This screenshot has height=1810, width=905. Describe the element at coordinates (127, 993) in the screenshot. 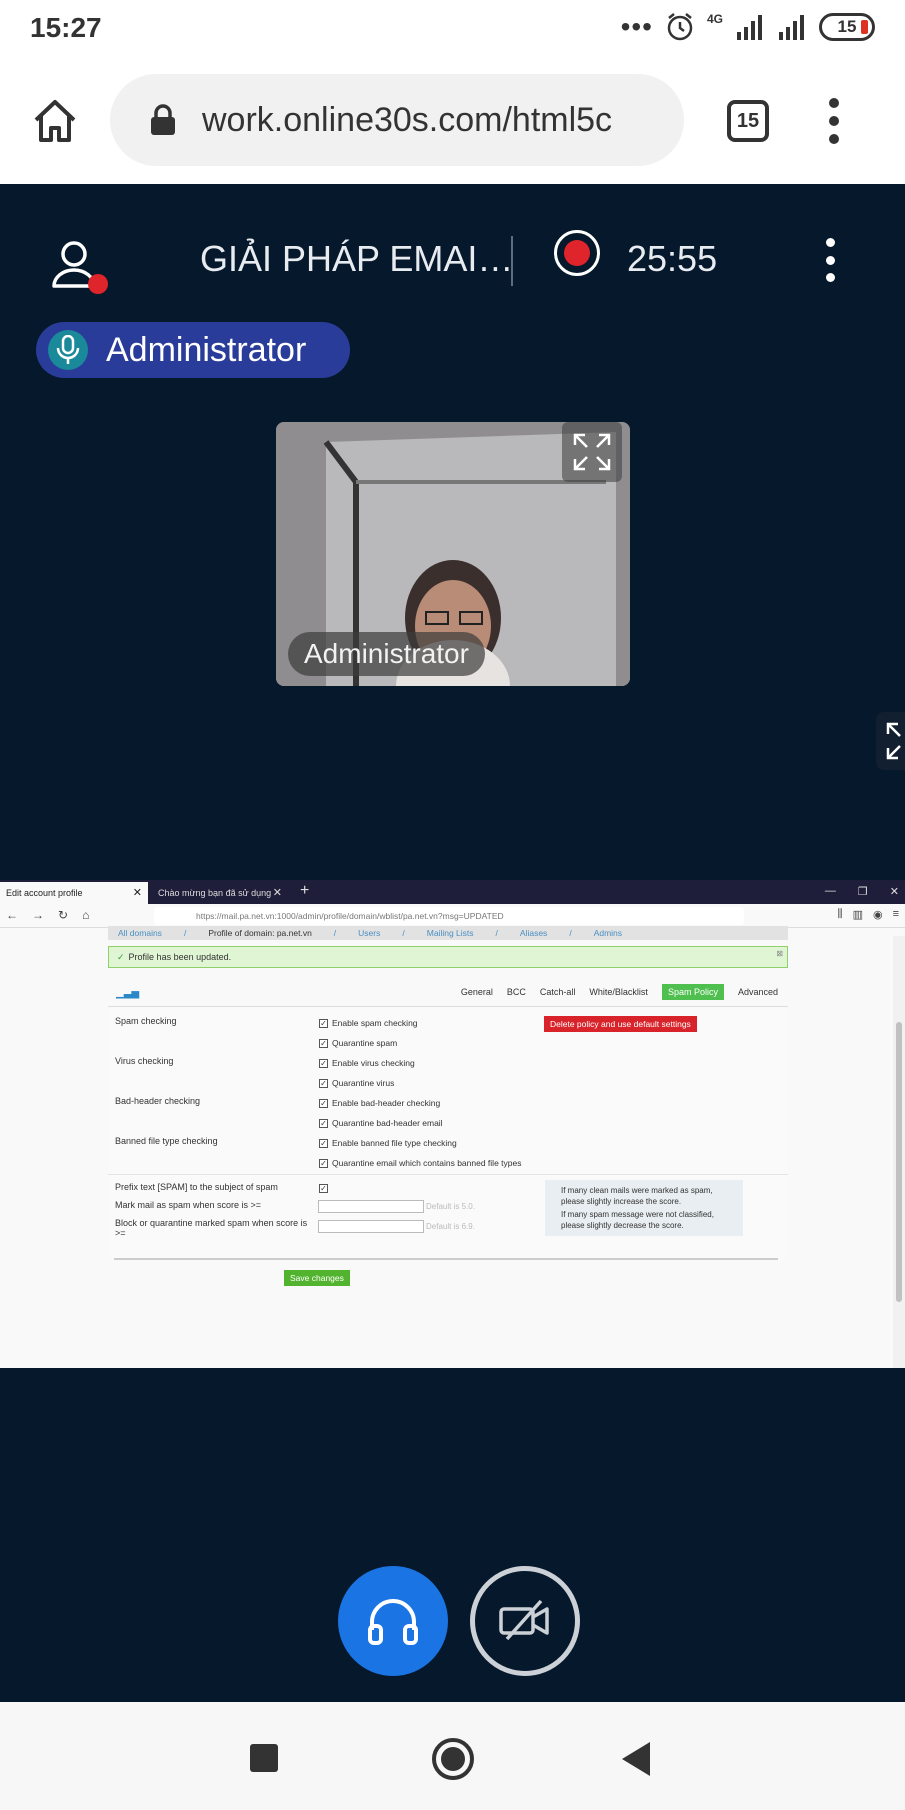

I see `chart-icon: ▁▃▅` at that location.